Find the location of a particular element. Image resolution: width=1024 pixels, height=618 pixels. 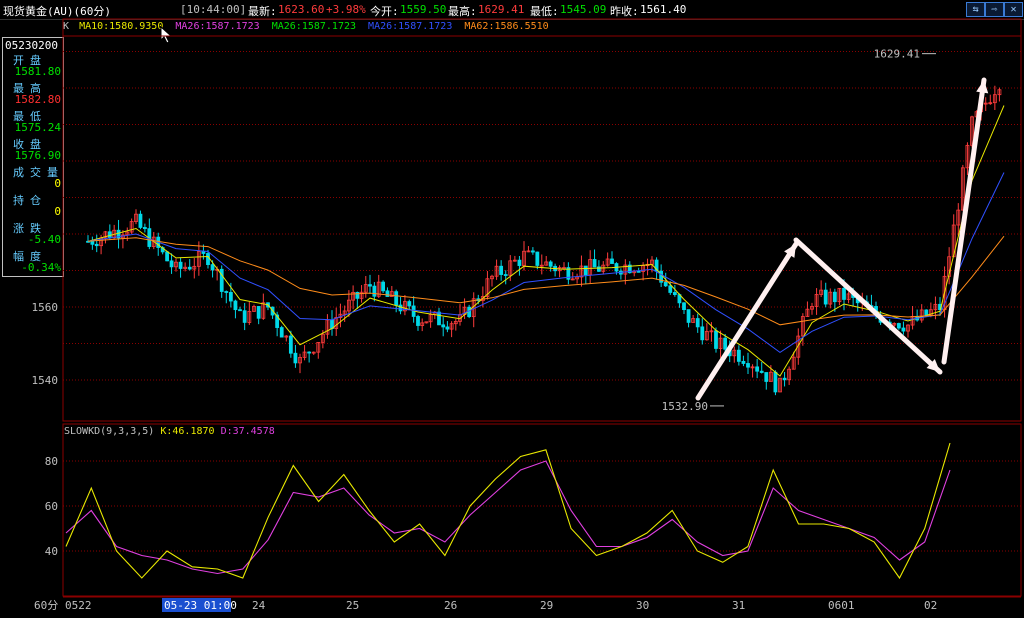

x-day-label: 25 is located at coordinates (352, 605).